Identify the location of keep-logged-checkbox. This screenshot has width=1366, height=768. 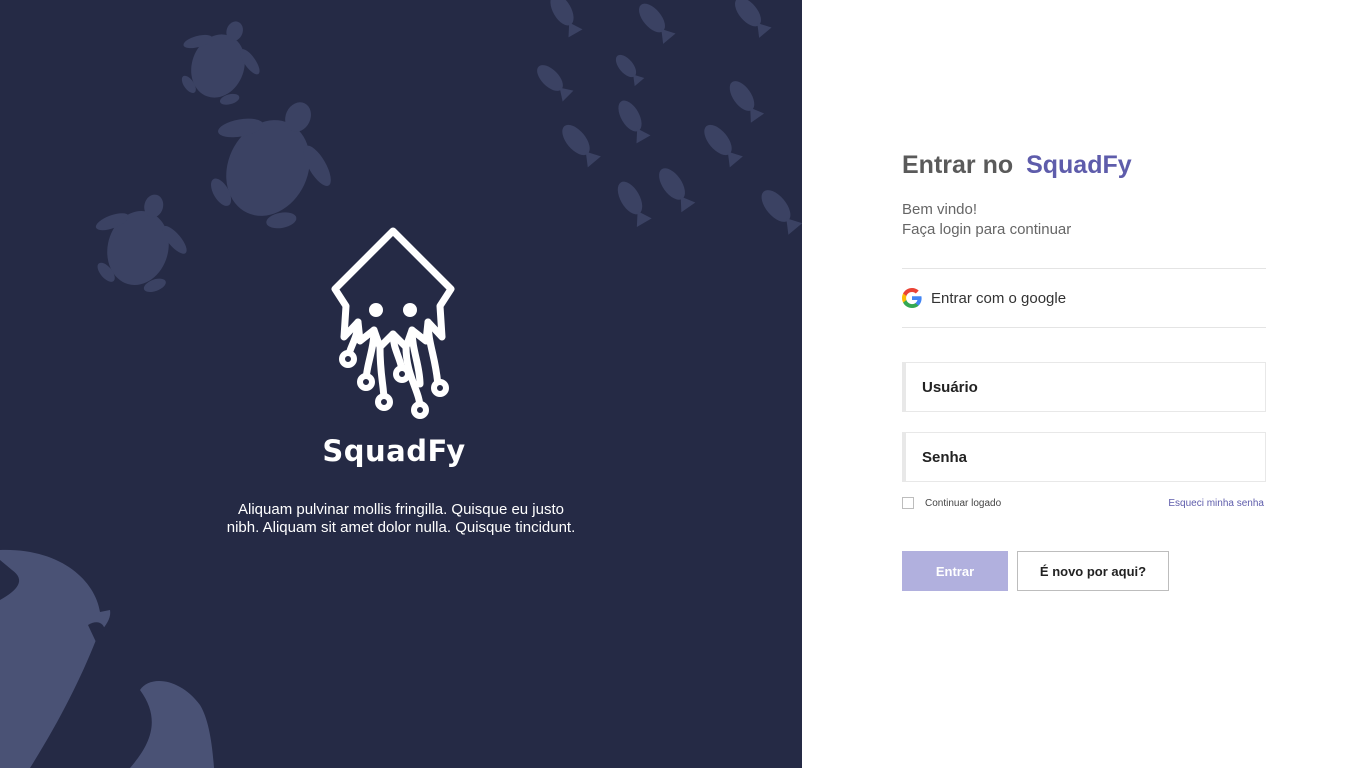
(908, 503).